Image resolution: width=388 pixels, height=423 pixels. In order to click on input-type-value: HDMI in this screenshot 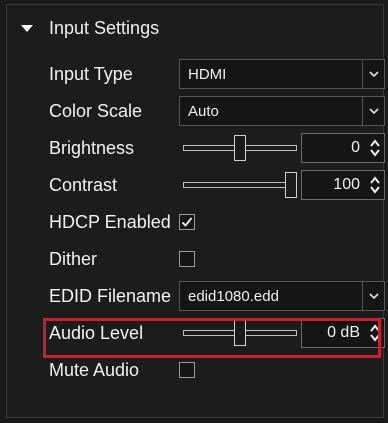, I will do `click(207, 74)`.